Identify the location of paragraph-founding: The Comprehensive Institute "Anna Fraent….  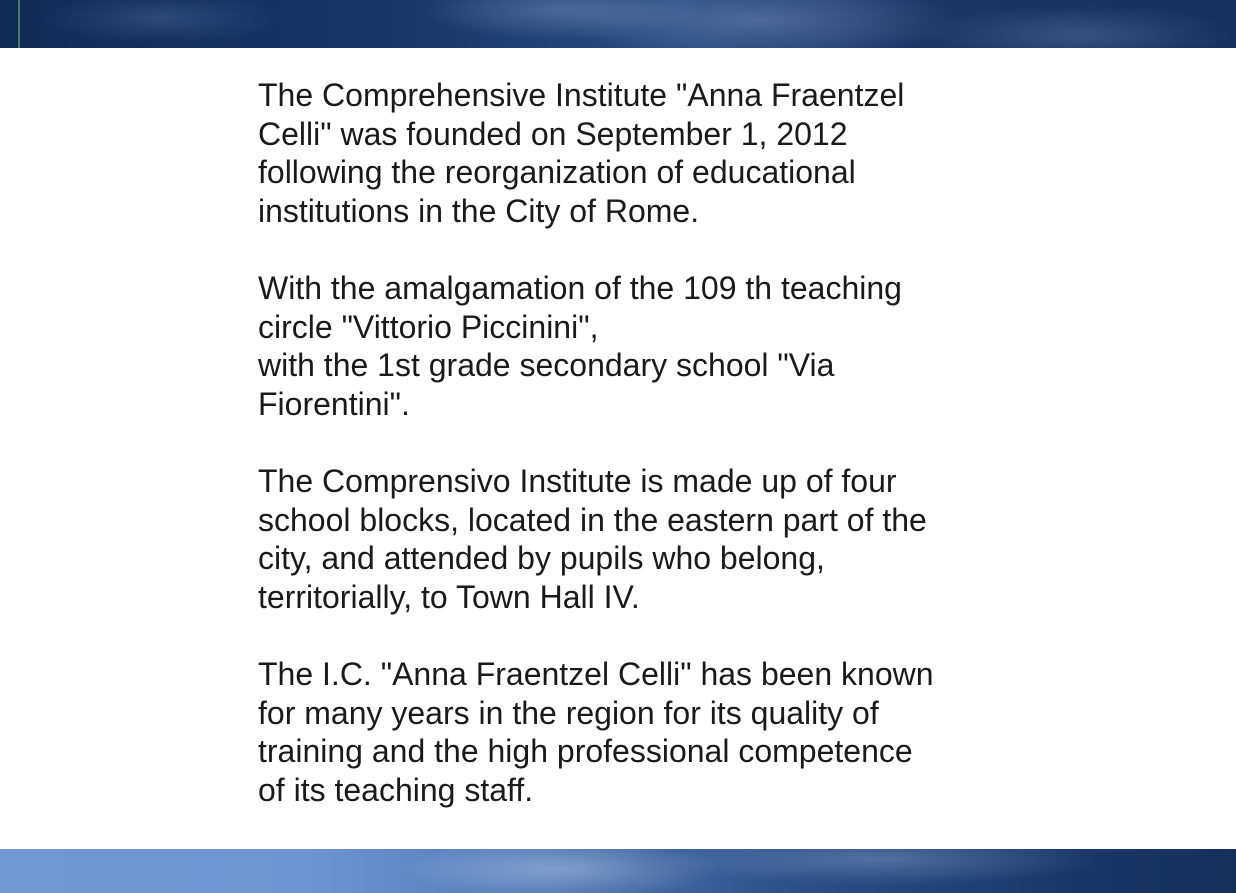
(581, 153).